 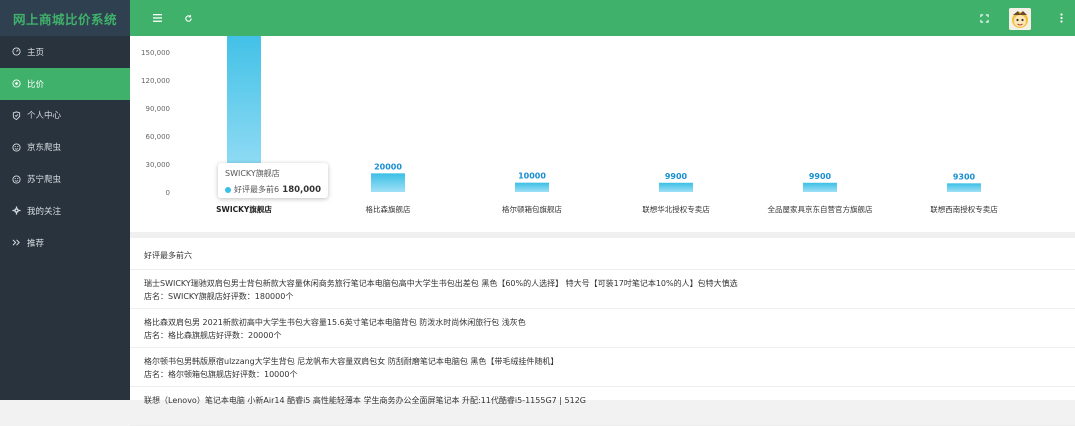 I want to click on y-tick-label: 150,000, so click(x=155, y=53).